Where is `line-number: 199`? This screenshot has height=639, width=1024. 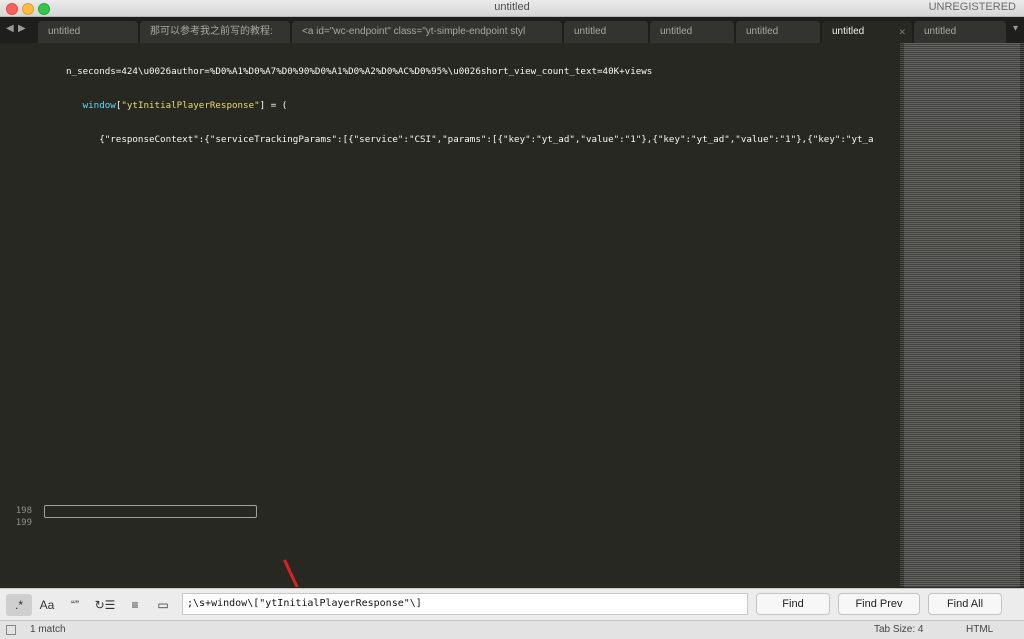 line-number: 199 is located at coordinates (23, 523).